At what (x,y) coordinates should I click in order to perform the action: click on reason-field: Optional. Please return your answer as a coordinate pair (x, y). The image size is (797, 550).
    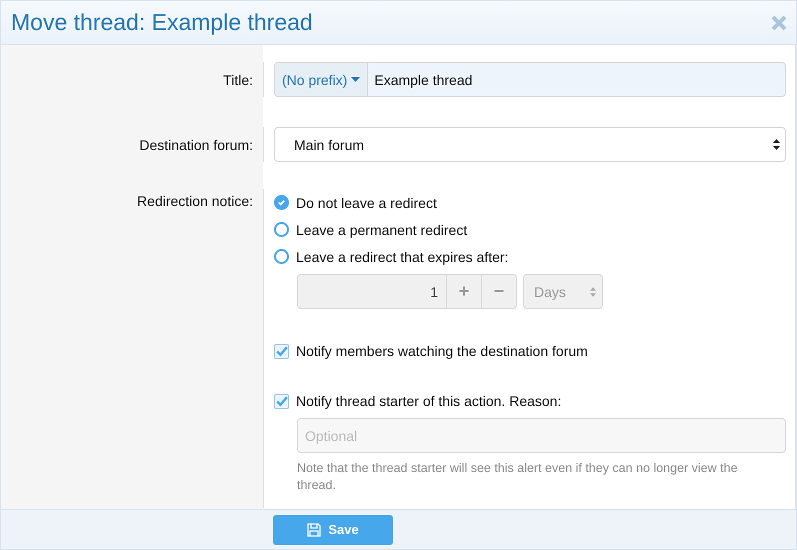
    Looking at the image, I should click on (541, 435).